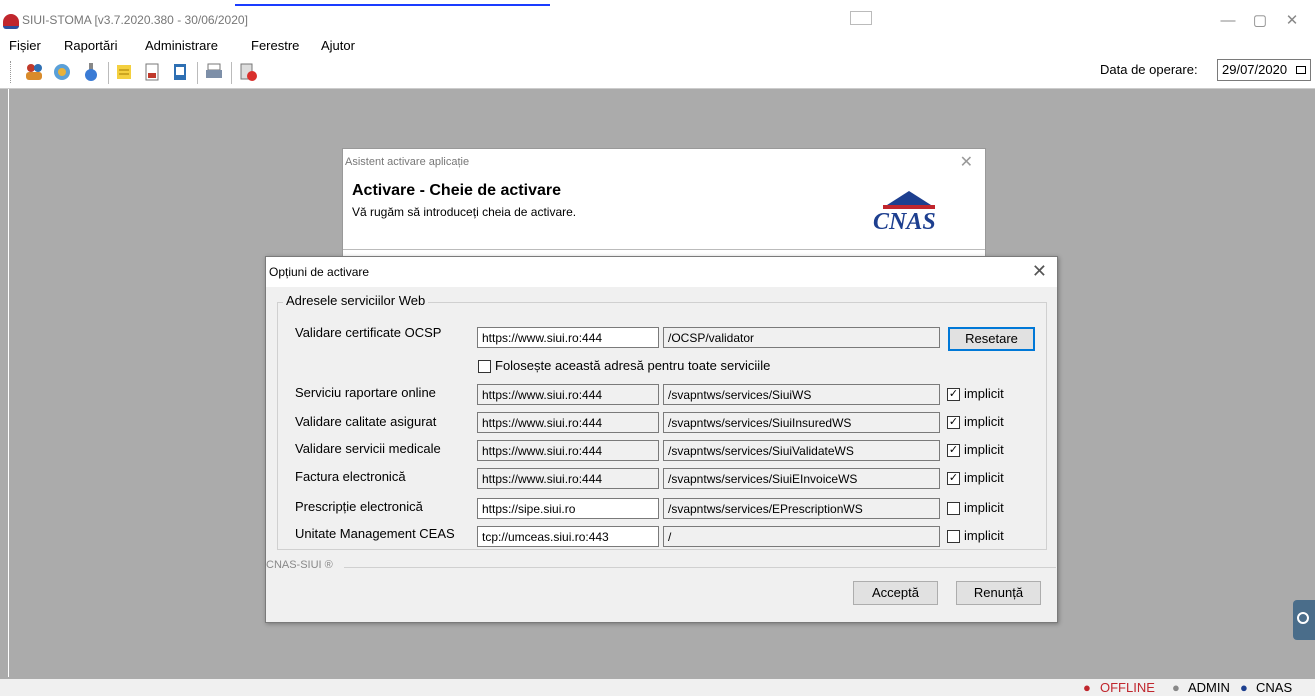 The height and width of the screenshot is (696, 1315). I want to click on users-icon, so click(34, 72).